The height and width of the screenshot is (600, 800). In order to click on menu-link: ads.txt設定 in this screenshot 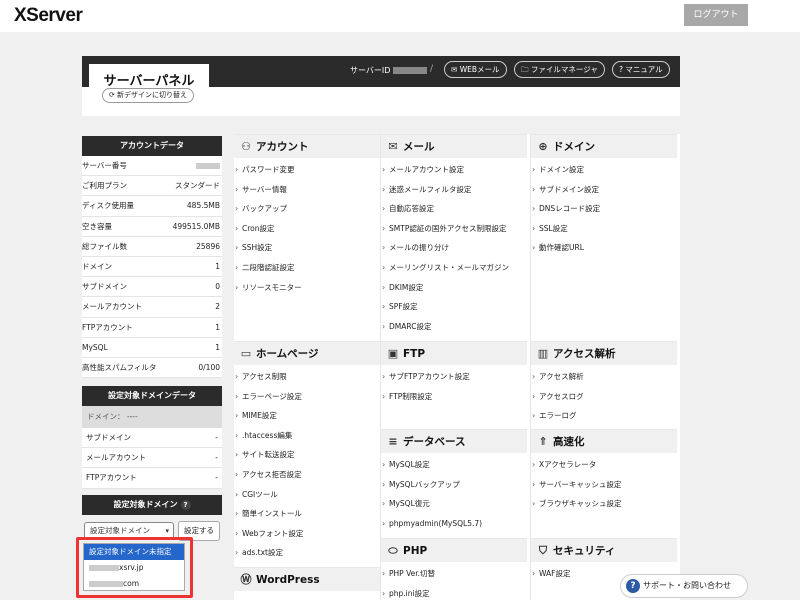, I will do `click(307, 553)`.